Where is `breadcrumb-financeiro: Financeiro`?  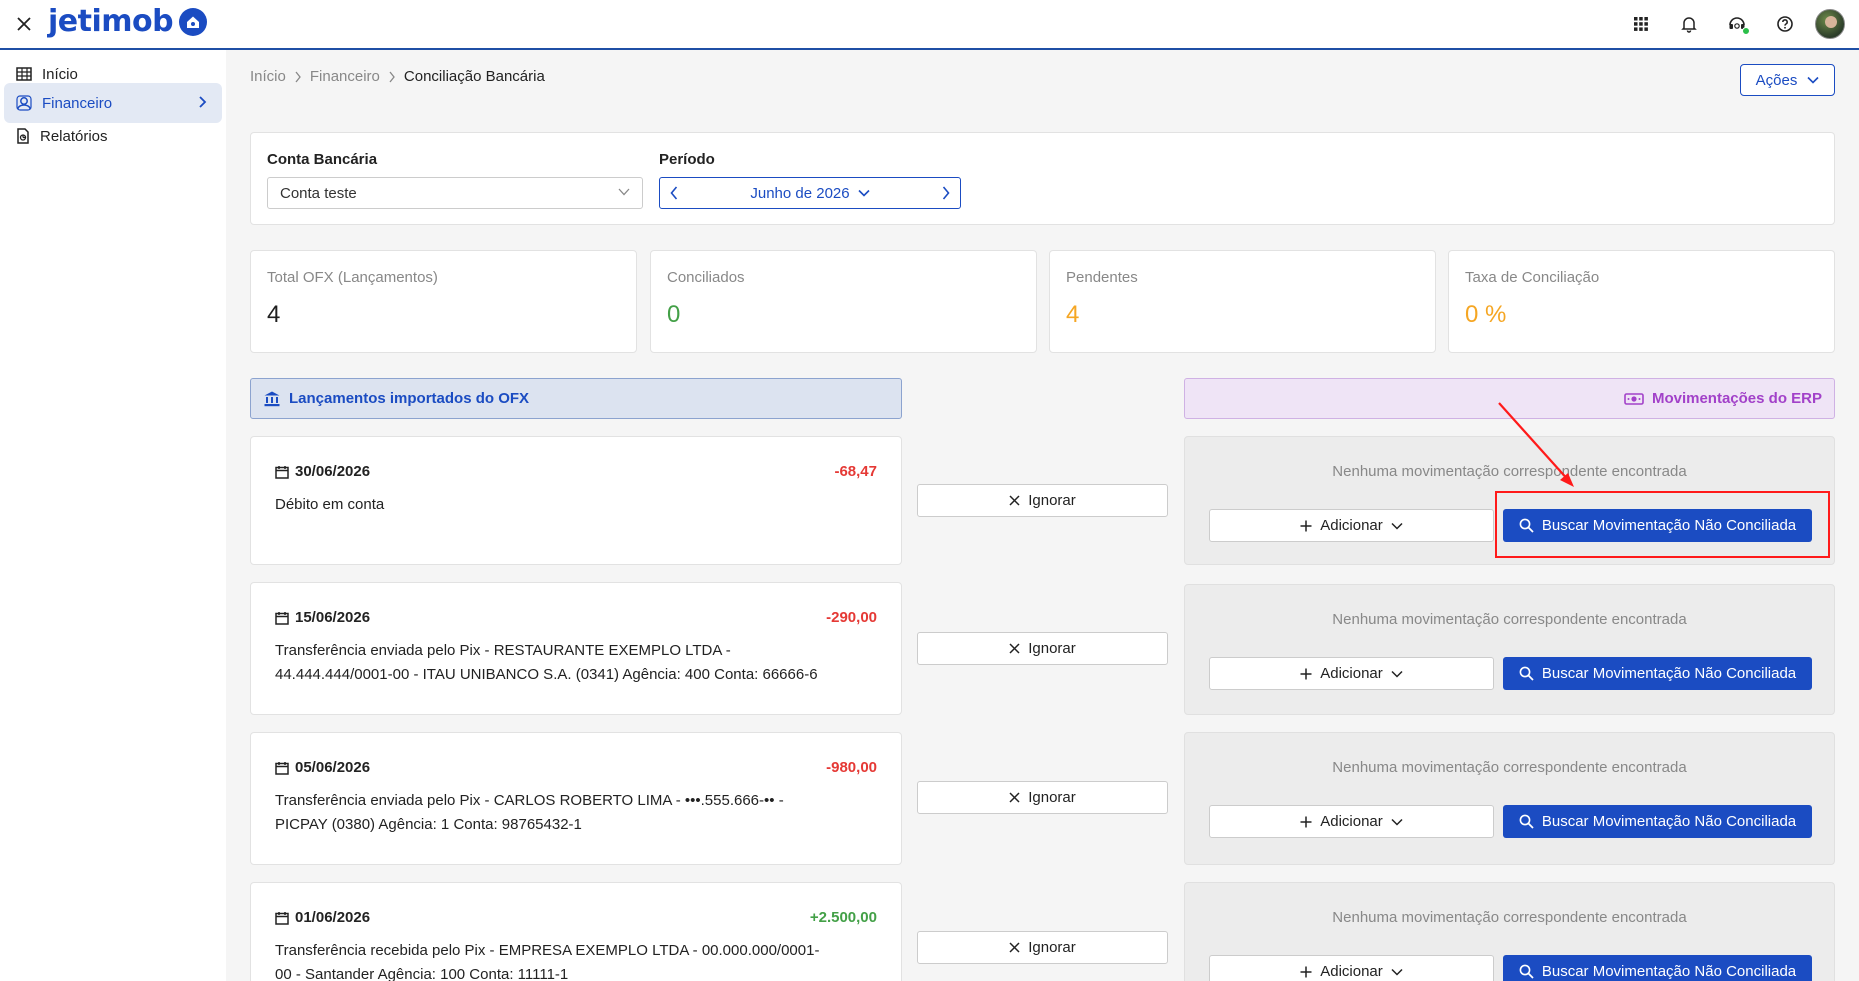
breadcrumb-financeiro: Financeiro is located at coordinates (345, 76).